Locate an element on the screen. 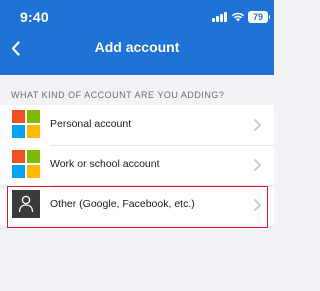 The height and width of the screenshot is (291, 320). account-option-personal: Personal account is located at coordinates (137, 125).